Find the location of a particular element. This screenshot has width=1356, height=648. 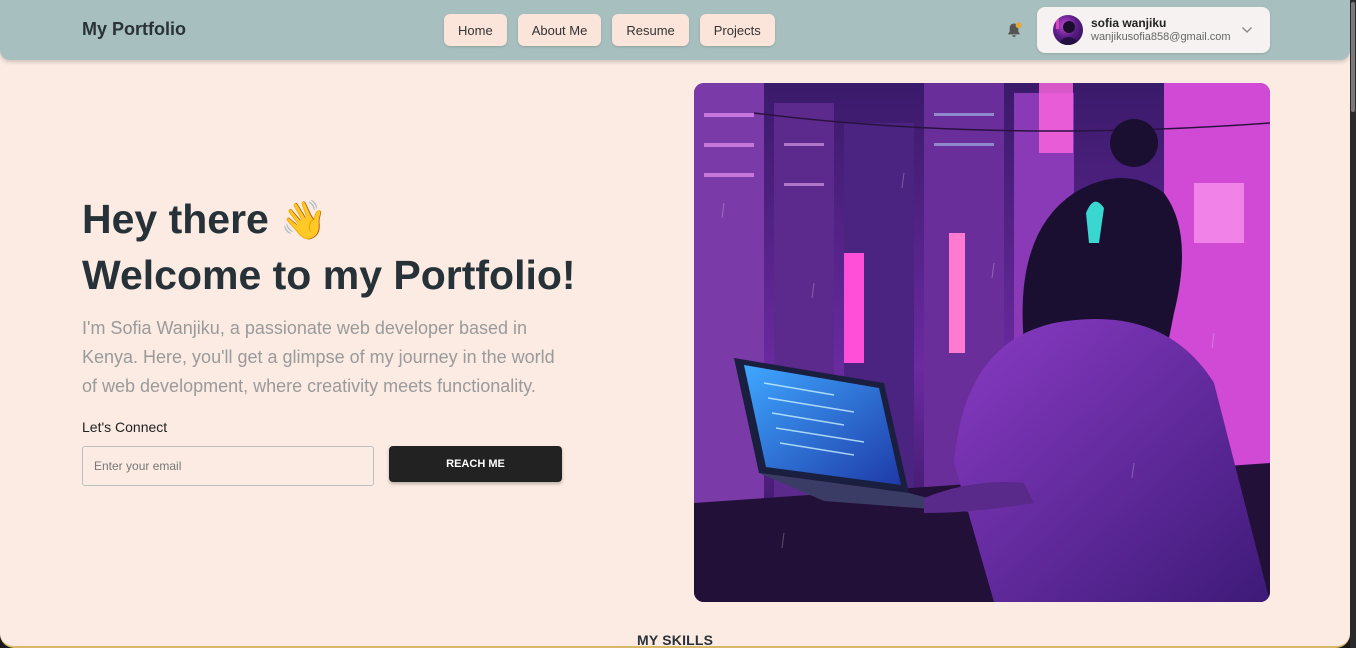

bell-icon is located at coordinates (1014, 30).